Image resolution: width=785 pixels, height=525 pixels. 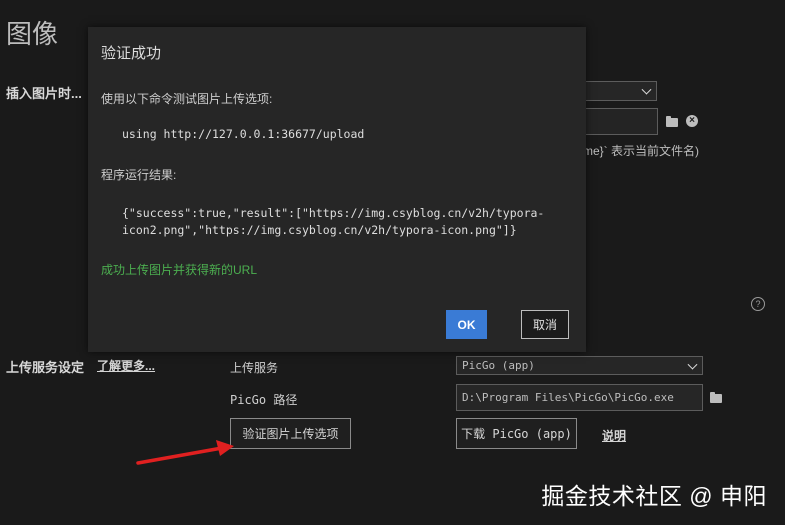 I want to click on picgo-path-input: D:\Program Files\PicGo\PicGo.exe, so click(x=579, y=397).